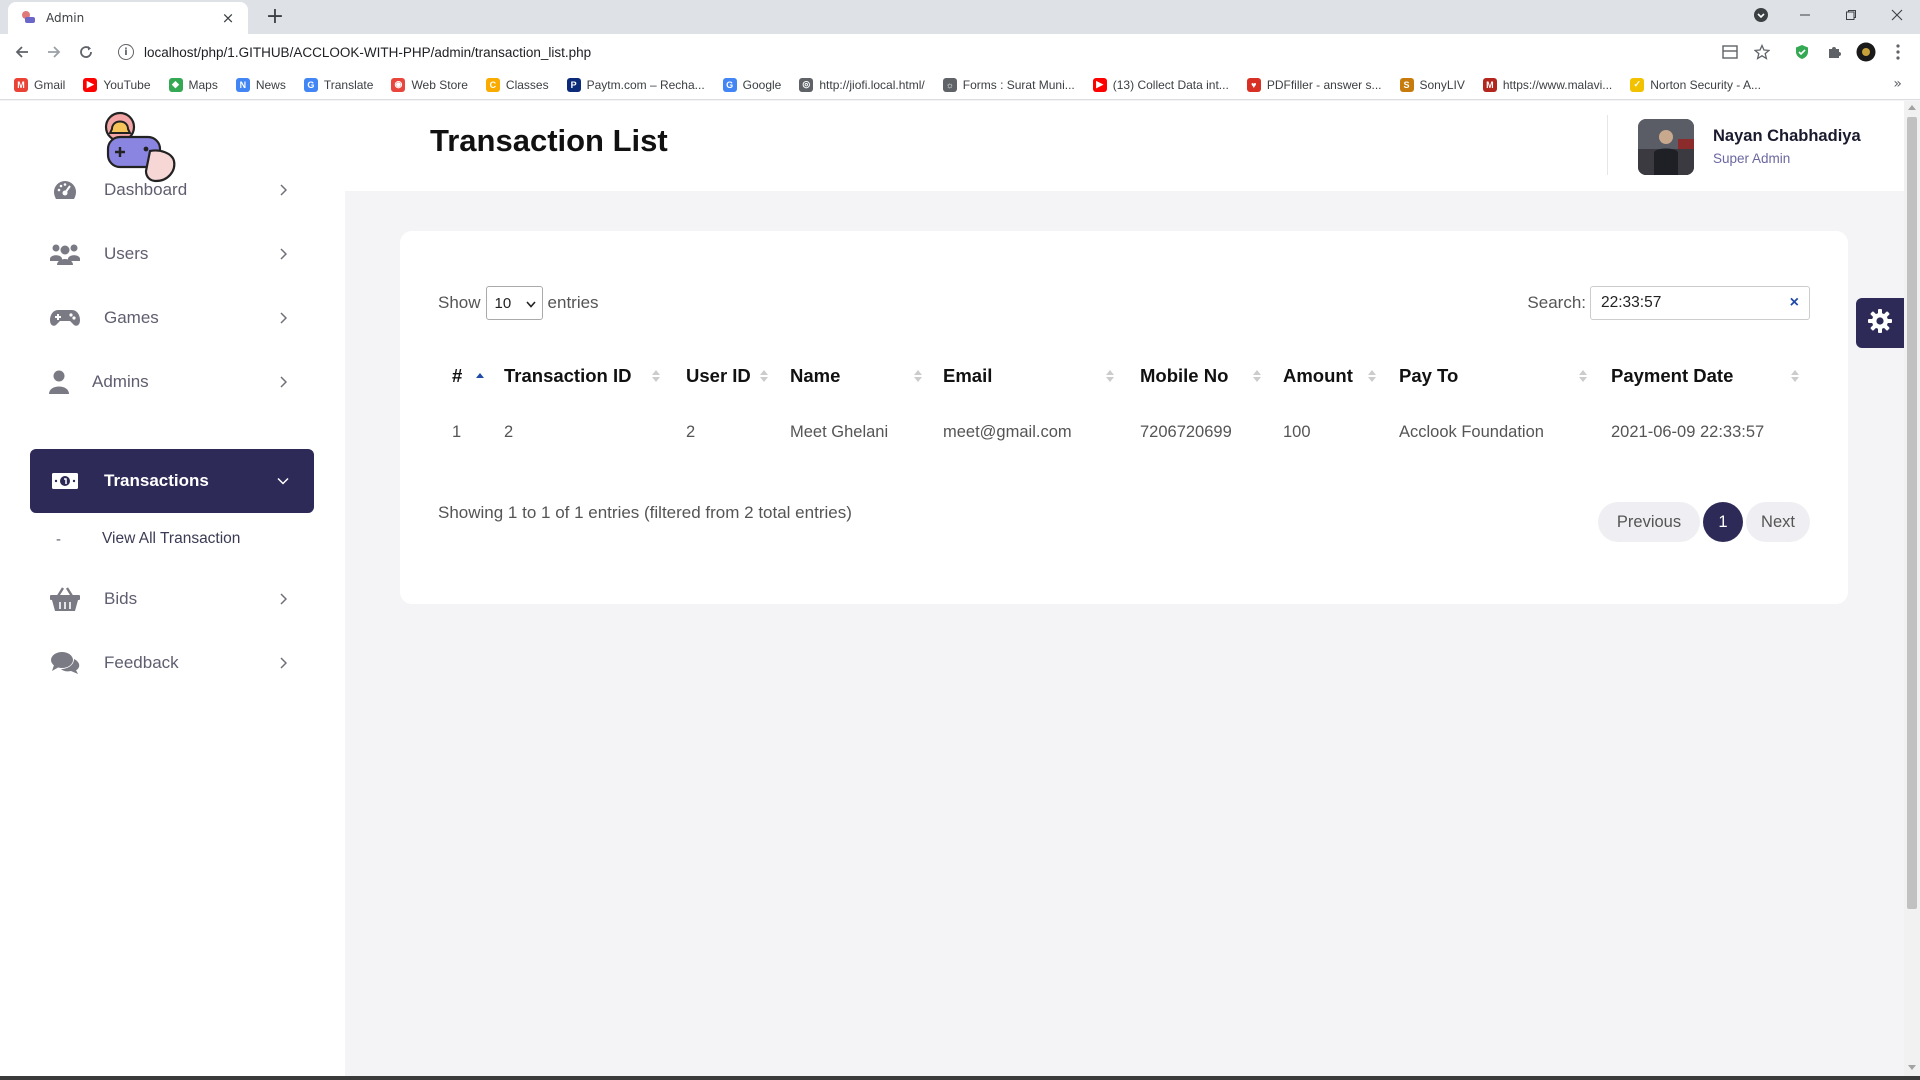 The image size is (1920, 1080). What do you see at coordinates (949, 84) in the screenshot?
I see `forms-icon: ☼` at bounding box center [949, 84].